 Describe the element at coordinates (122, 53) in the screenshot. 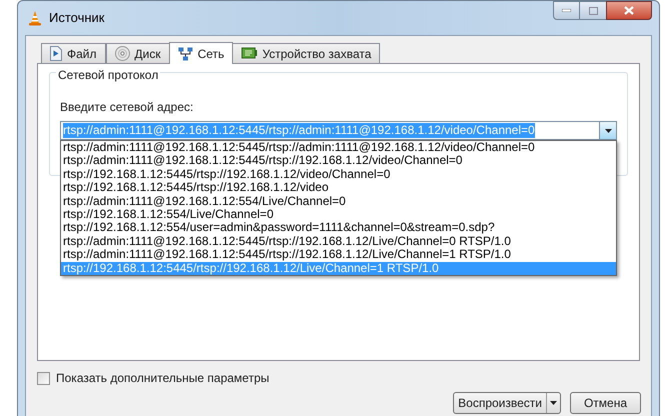

I see `disc-icon` at that location.